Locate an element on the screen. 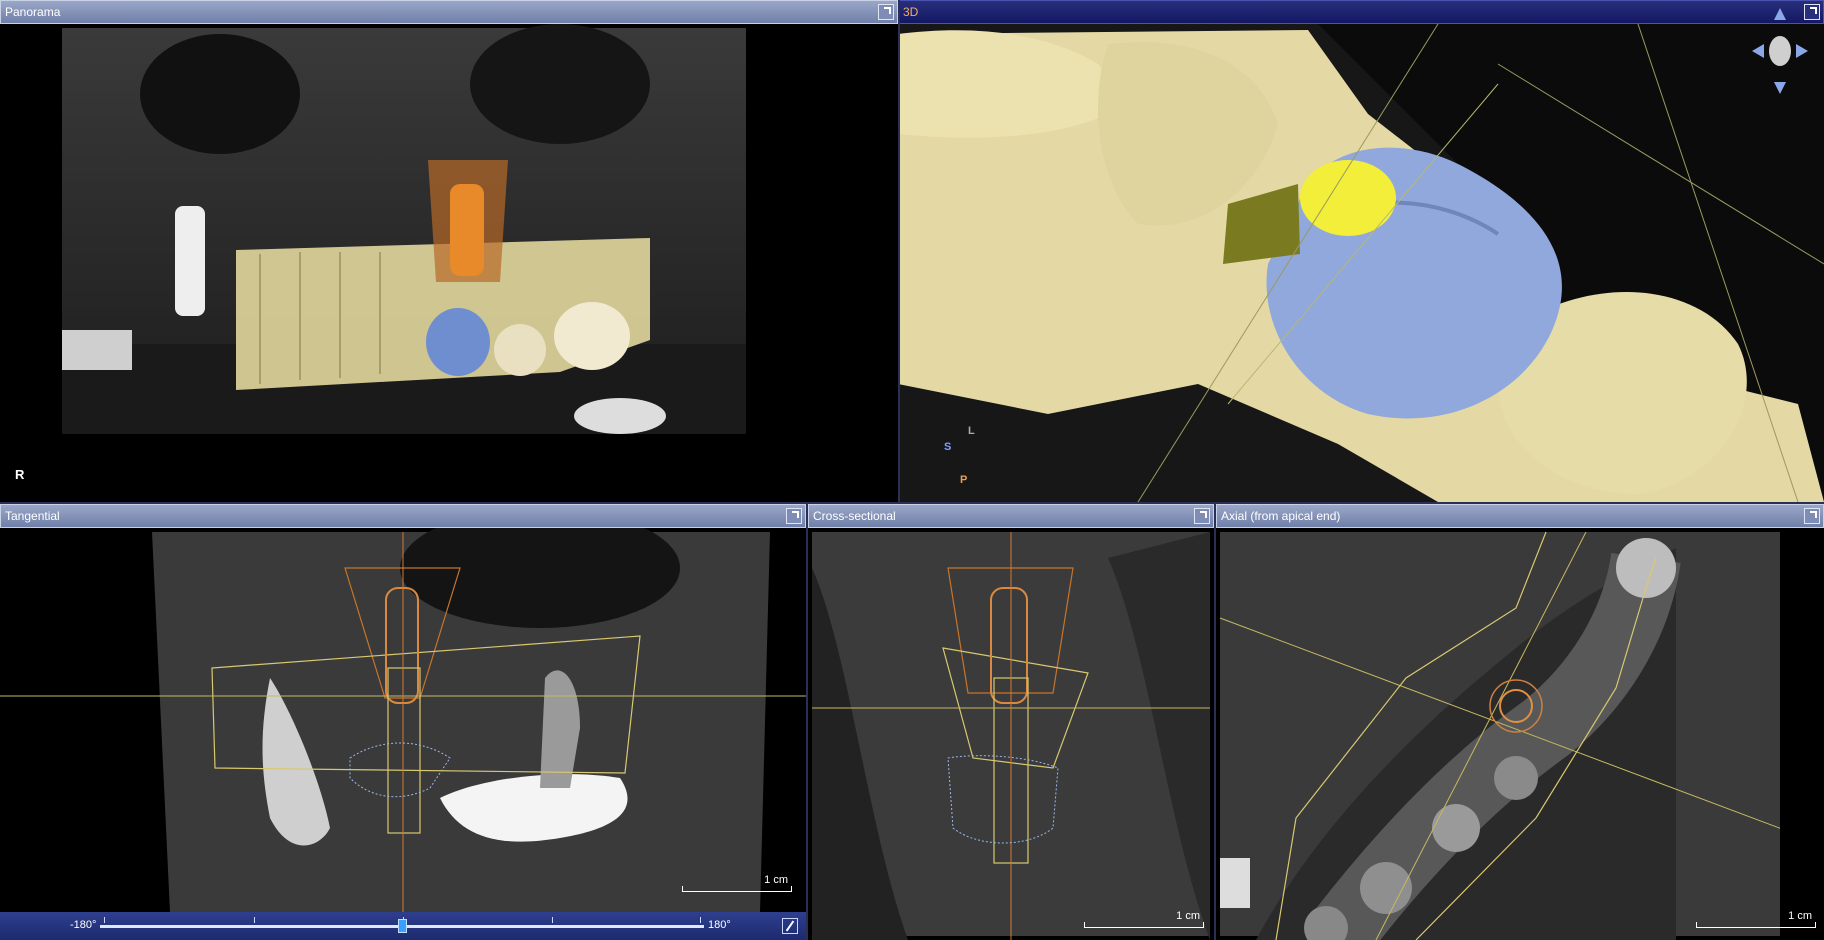 This screenshot has width=1824, height=940. cross-sectional-image is located at coordinates (1011, 734).